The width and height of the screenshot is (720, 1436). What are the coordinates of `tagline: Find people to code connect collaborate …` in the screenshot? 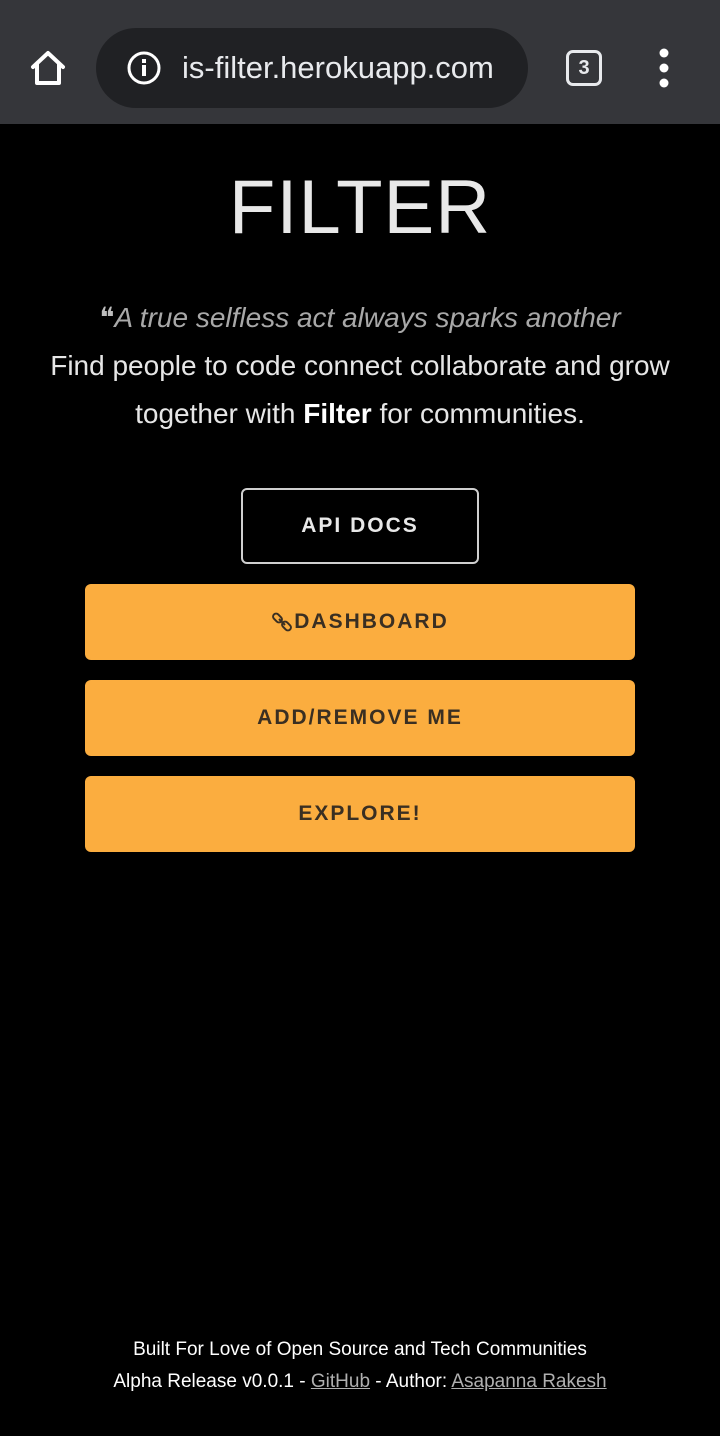 It's located at (360, 390).